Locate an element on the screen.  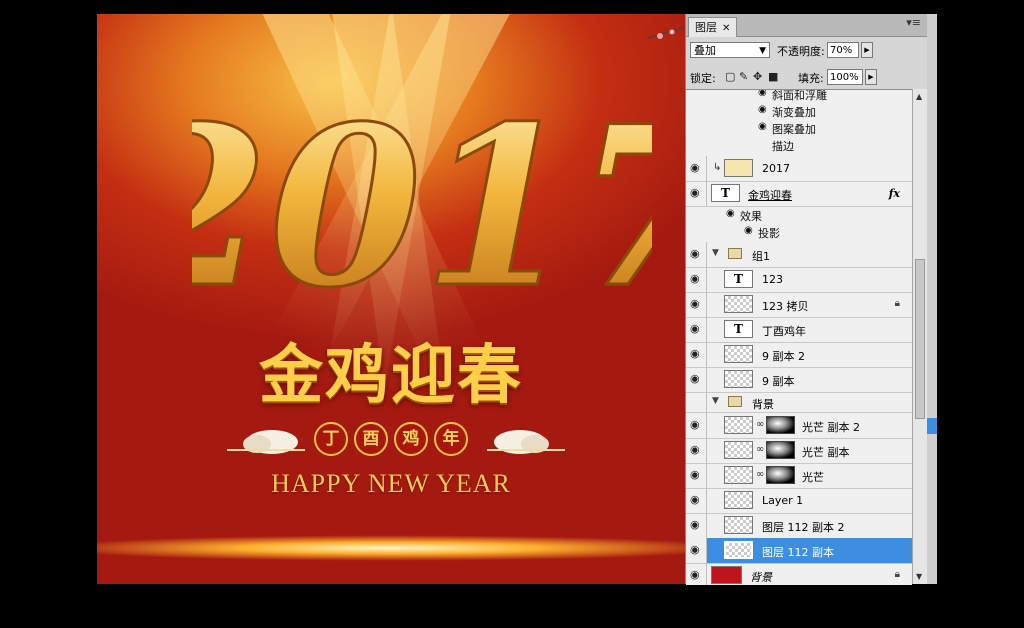
layer-name: 光芒 副本 2 is located at coordinates (831, 427).